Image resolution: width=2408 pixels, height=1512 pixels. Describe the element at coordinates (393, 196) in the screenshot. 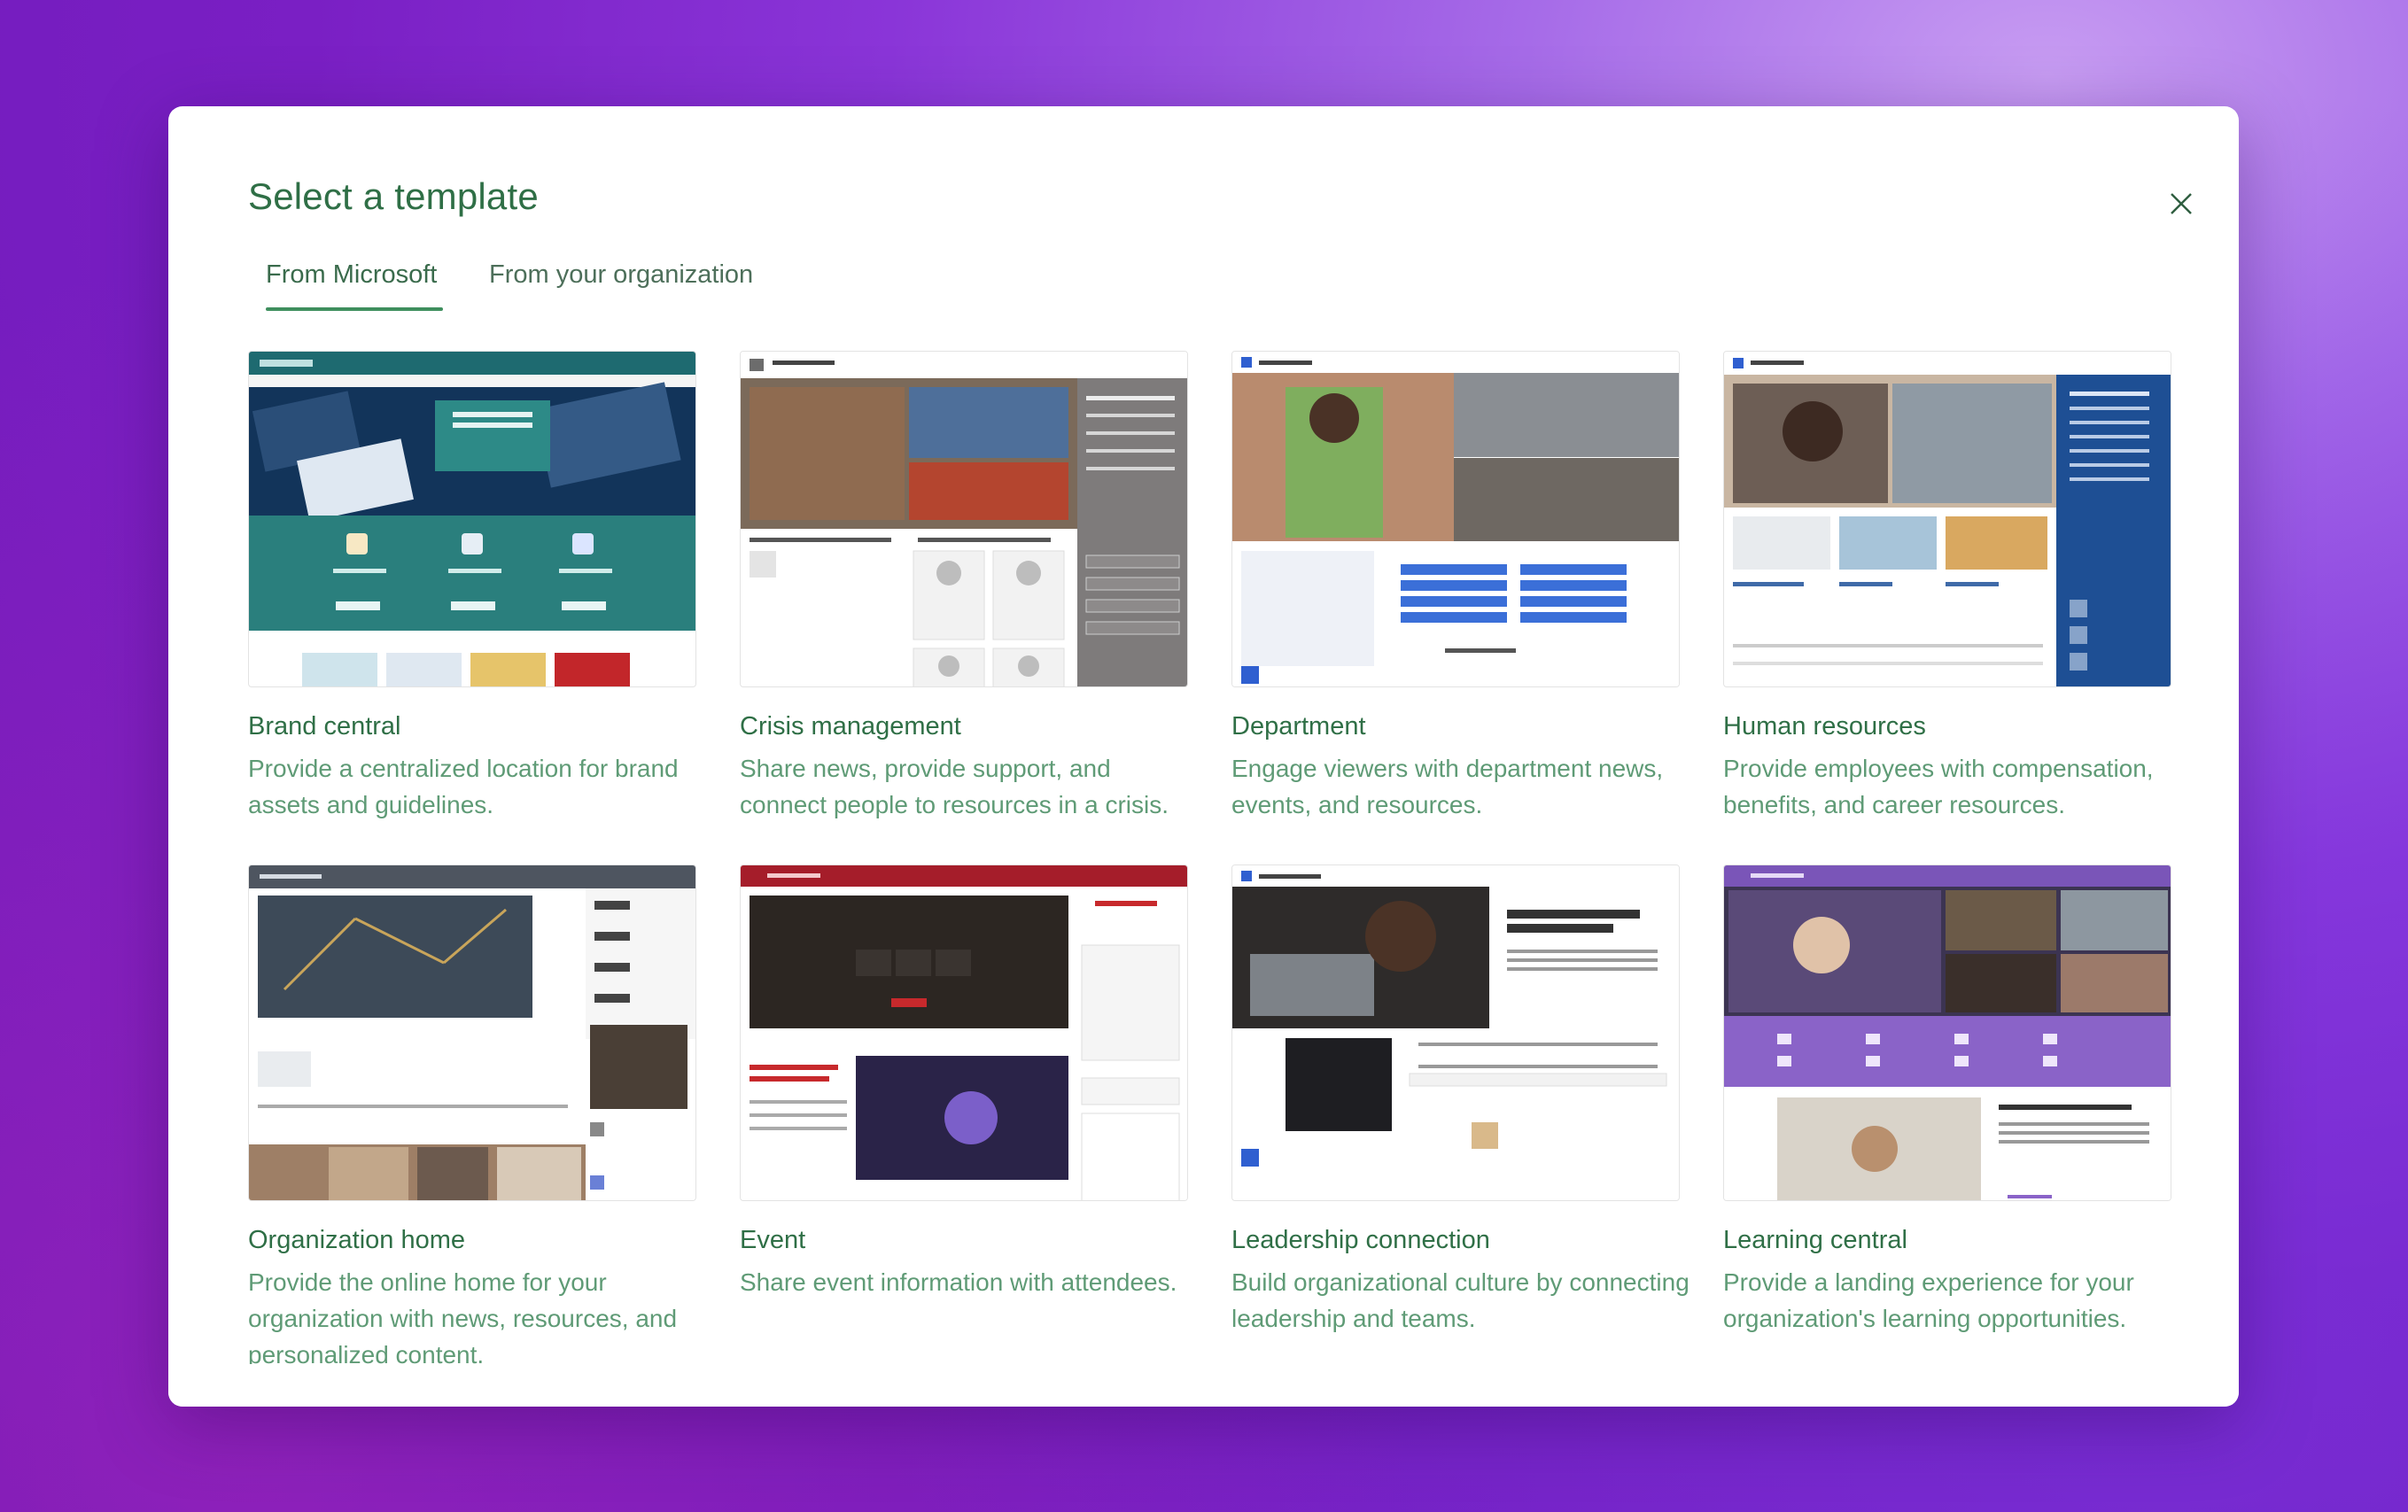

I see `dialog-title: Select a template` at that location.